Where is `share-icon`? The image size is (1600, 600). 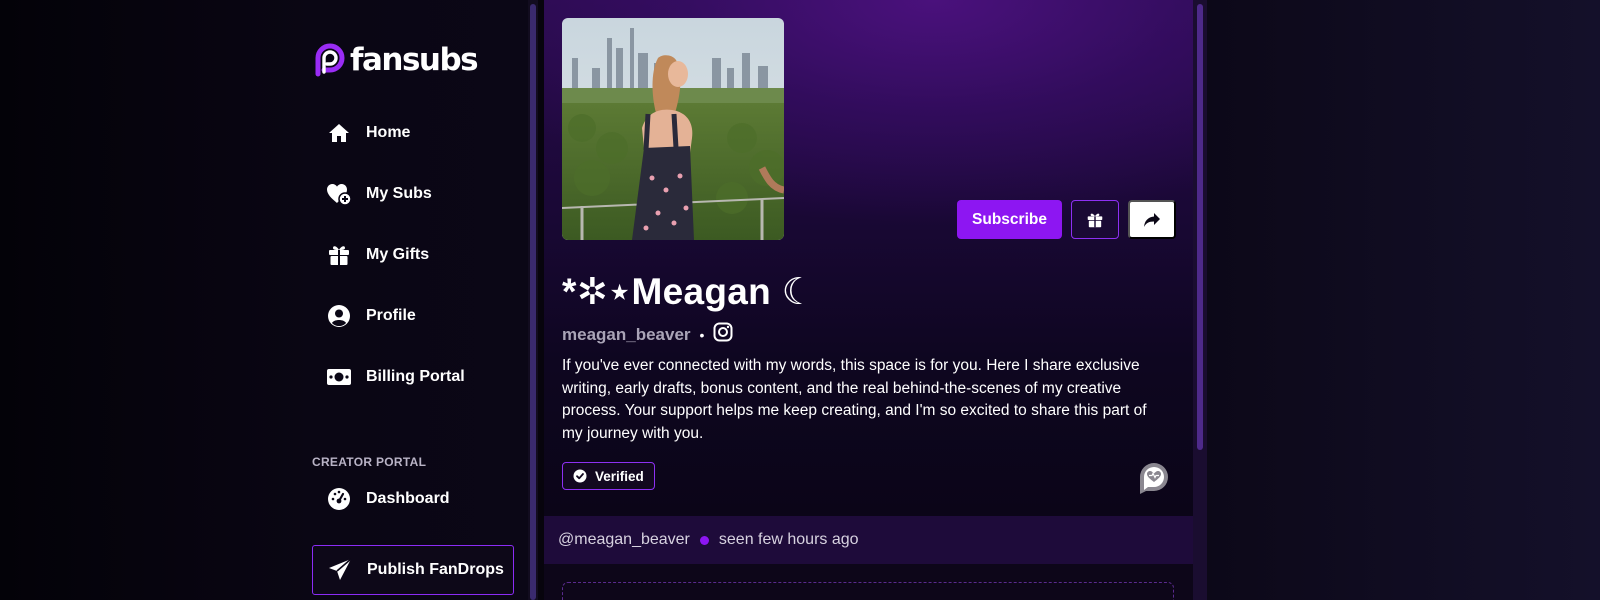 share-icon is located at coordinates (1152, 219).